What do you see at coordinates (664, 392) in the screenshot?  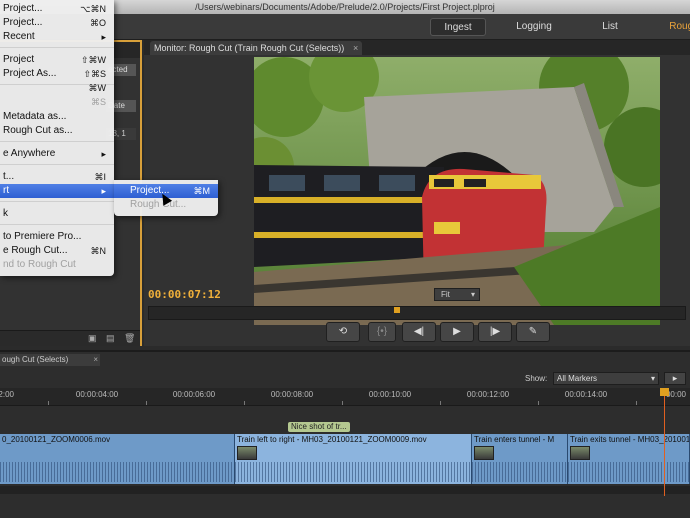 I see `timeline-playhead-handle` at bounding box center [664, 392].